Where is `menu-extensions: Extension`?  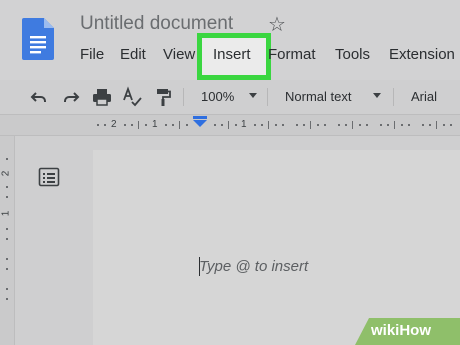 menu-extensions: Extension is located at coordinates (422, 54).